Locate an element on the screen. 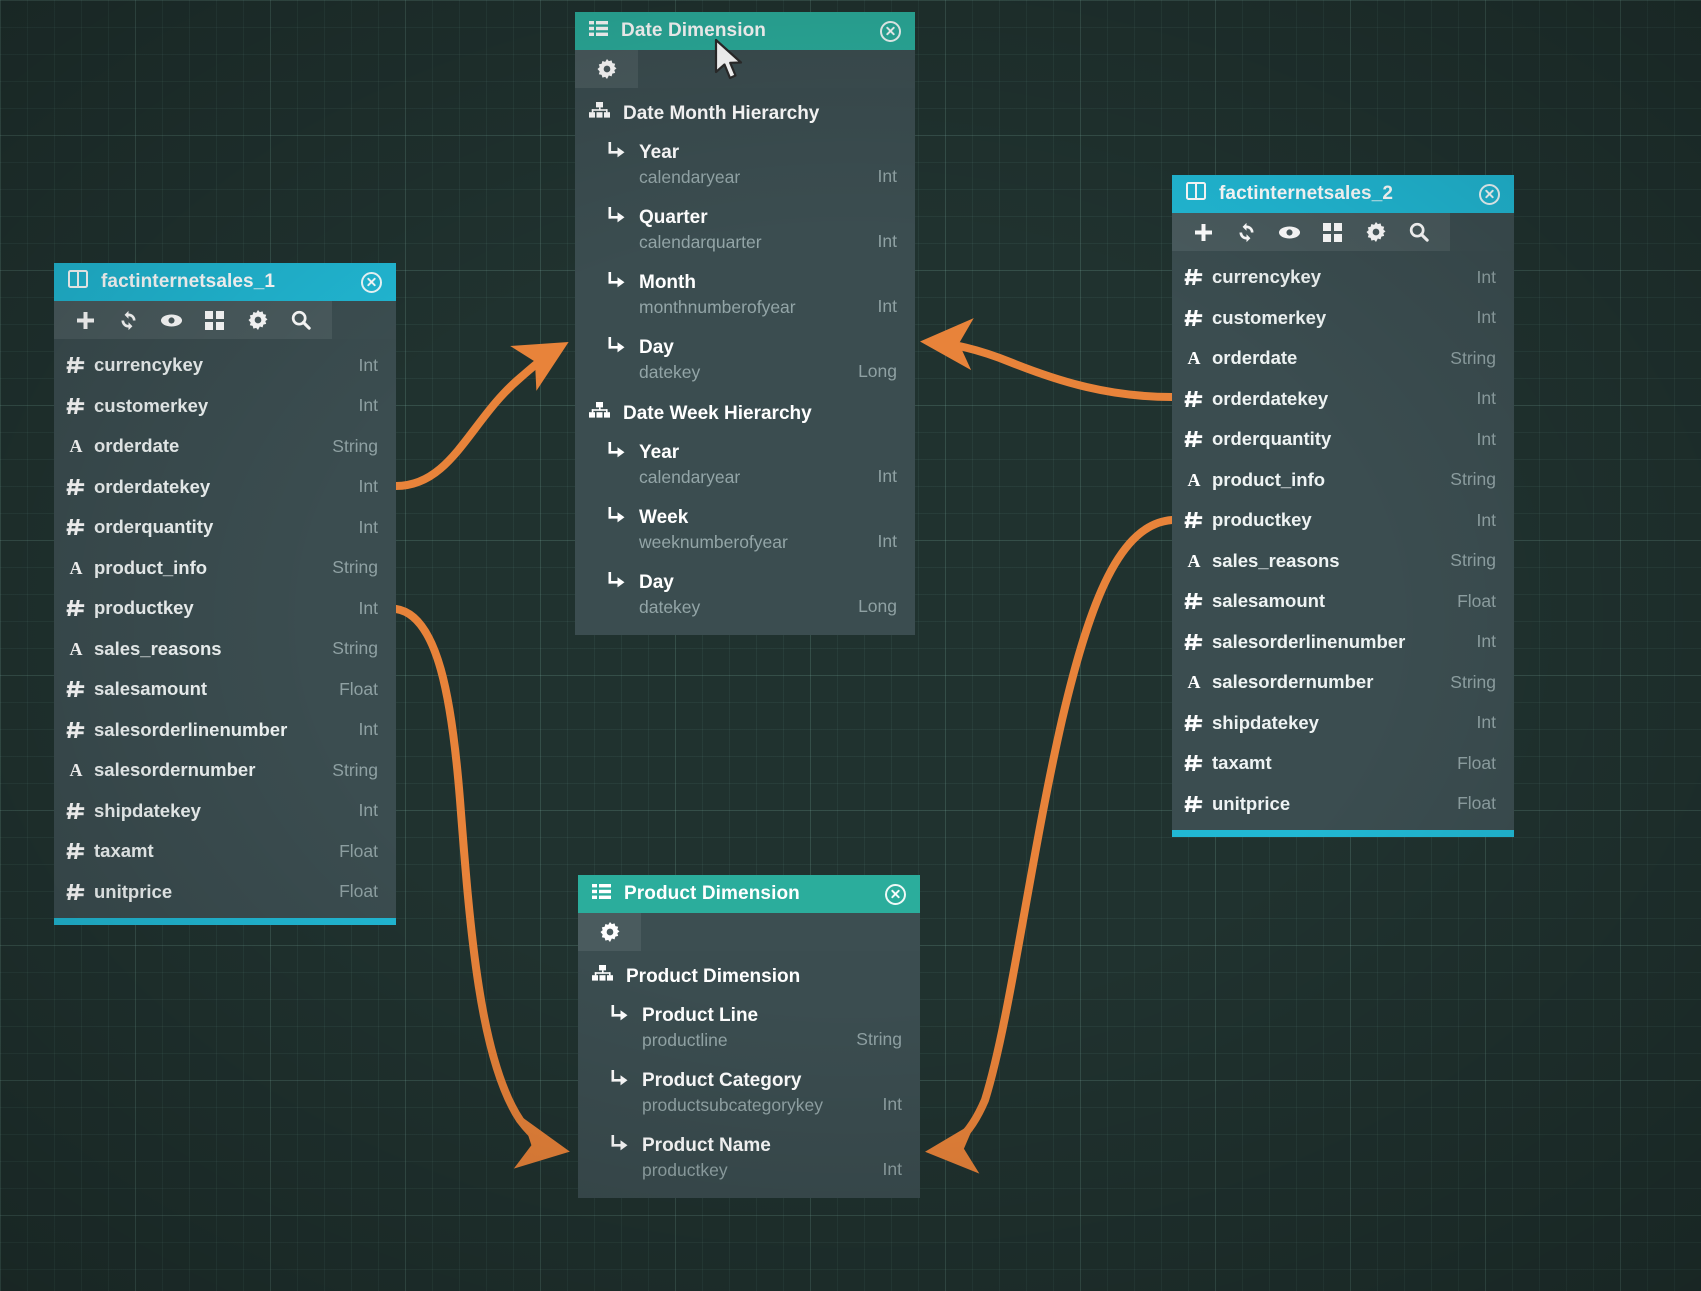 The image size is (1701, 1291). card-header: factinternetsales_2 is located at coordinates (1343, 194).